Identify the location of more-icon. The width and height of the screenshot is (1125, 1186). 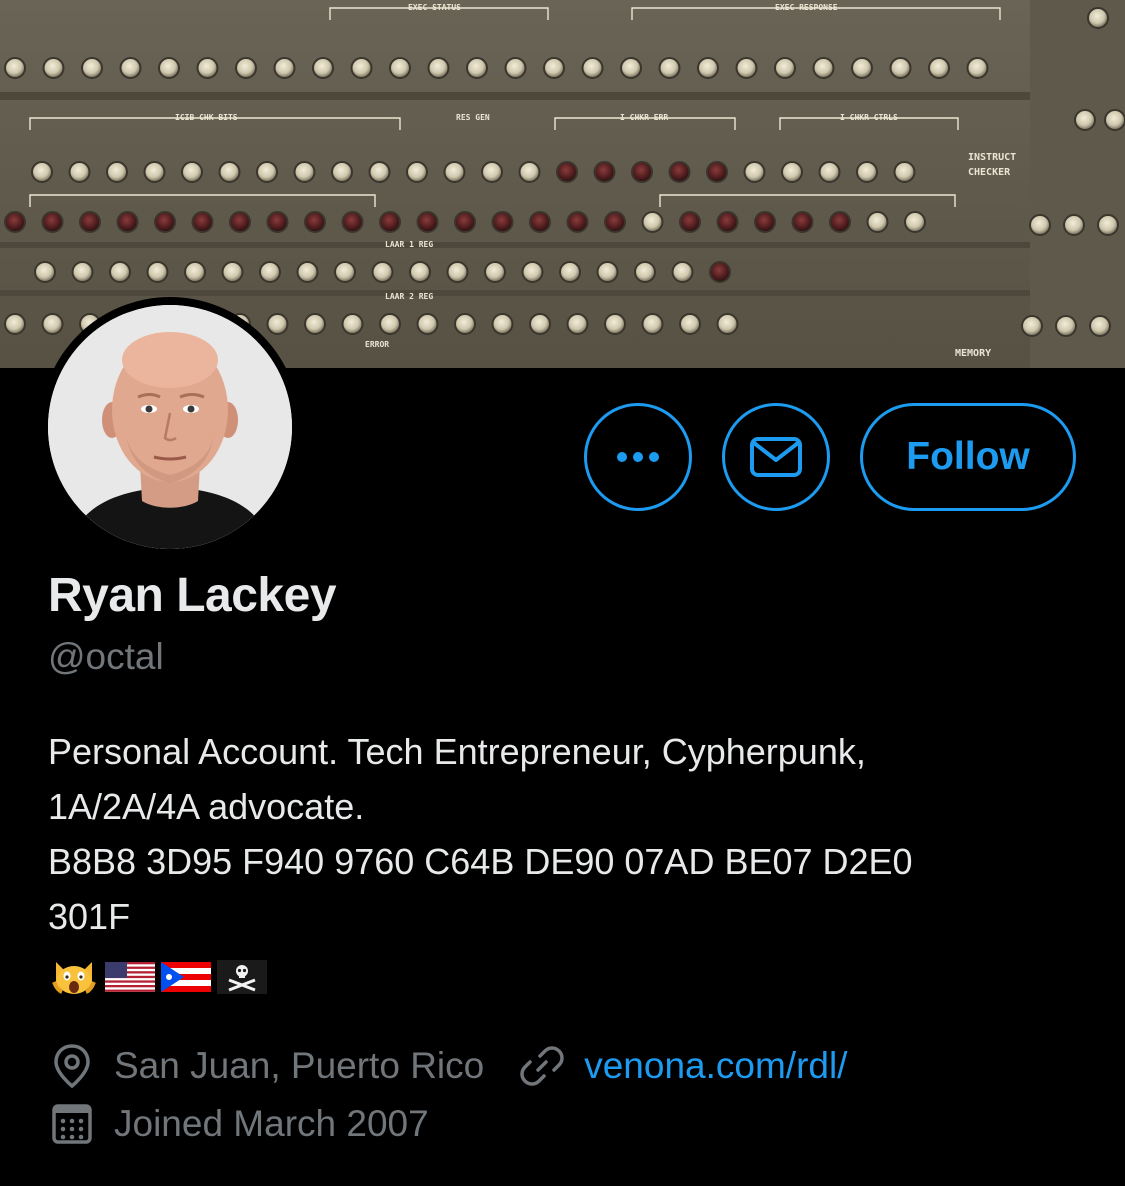
(638, 457).